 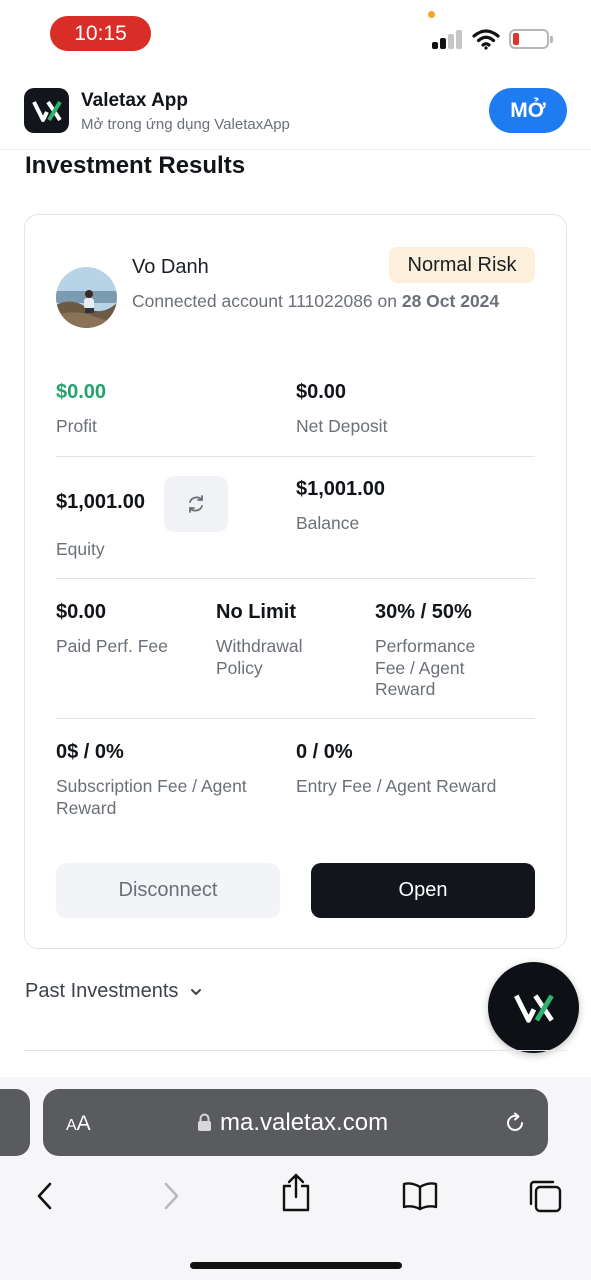 I want to click on past-investments-toggle: Past Investments, so click(x=113, y=991).